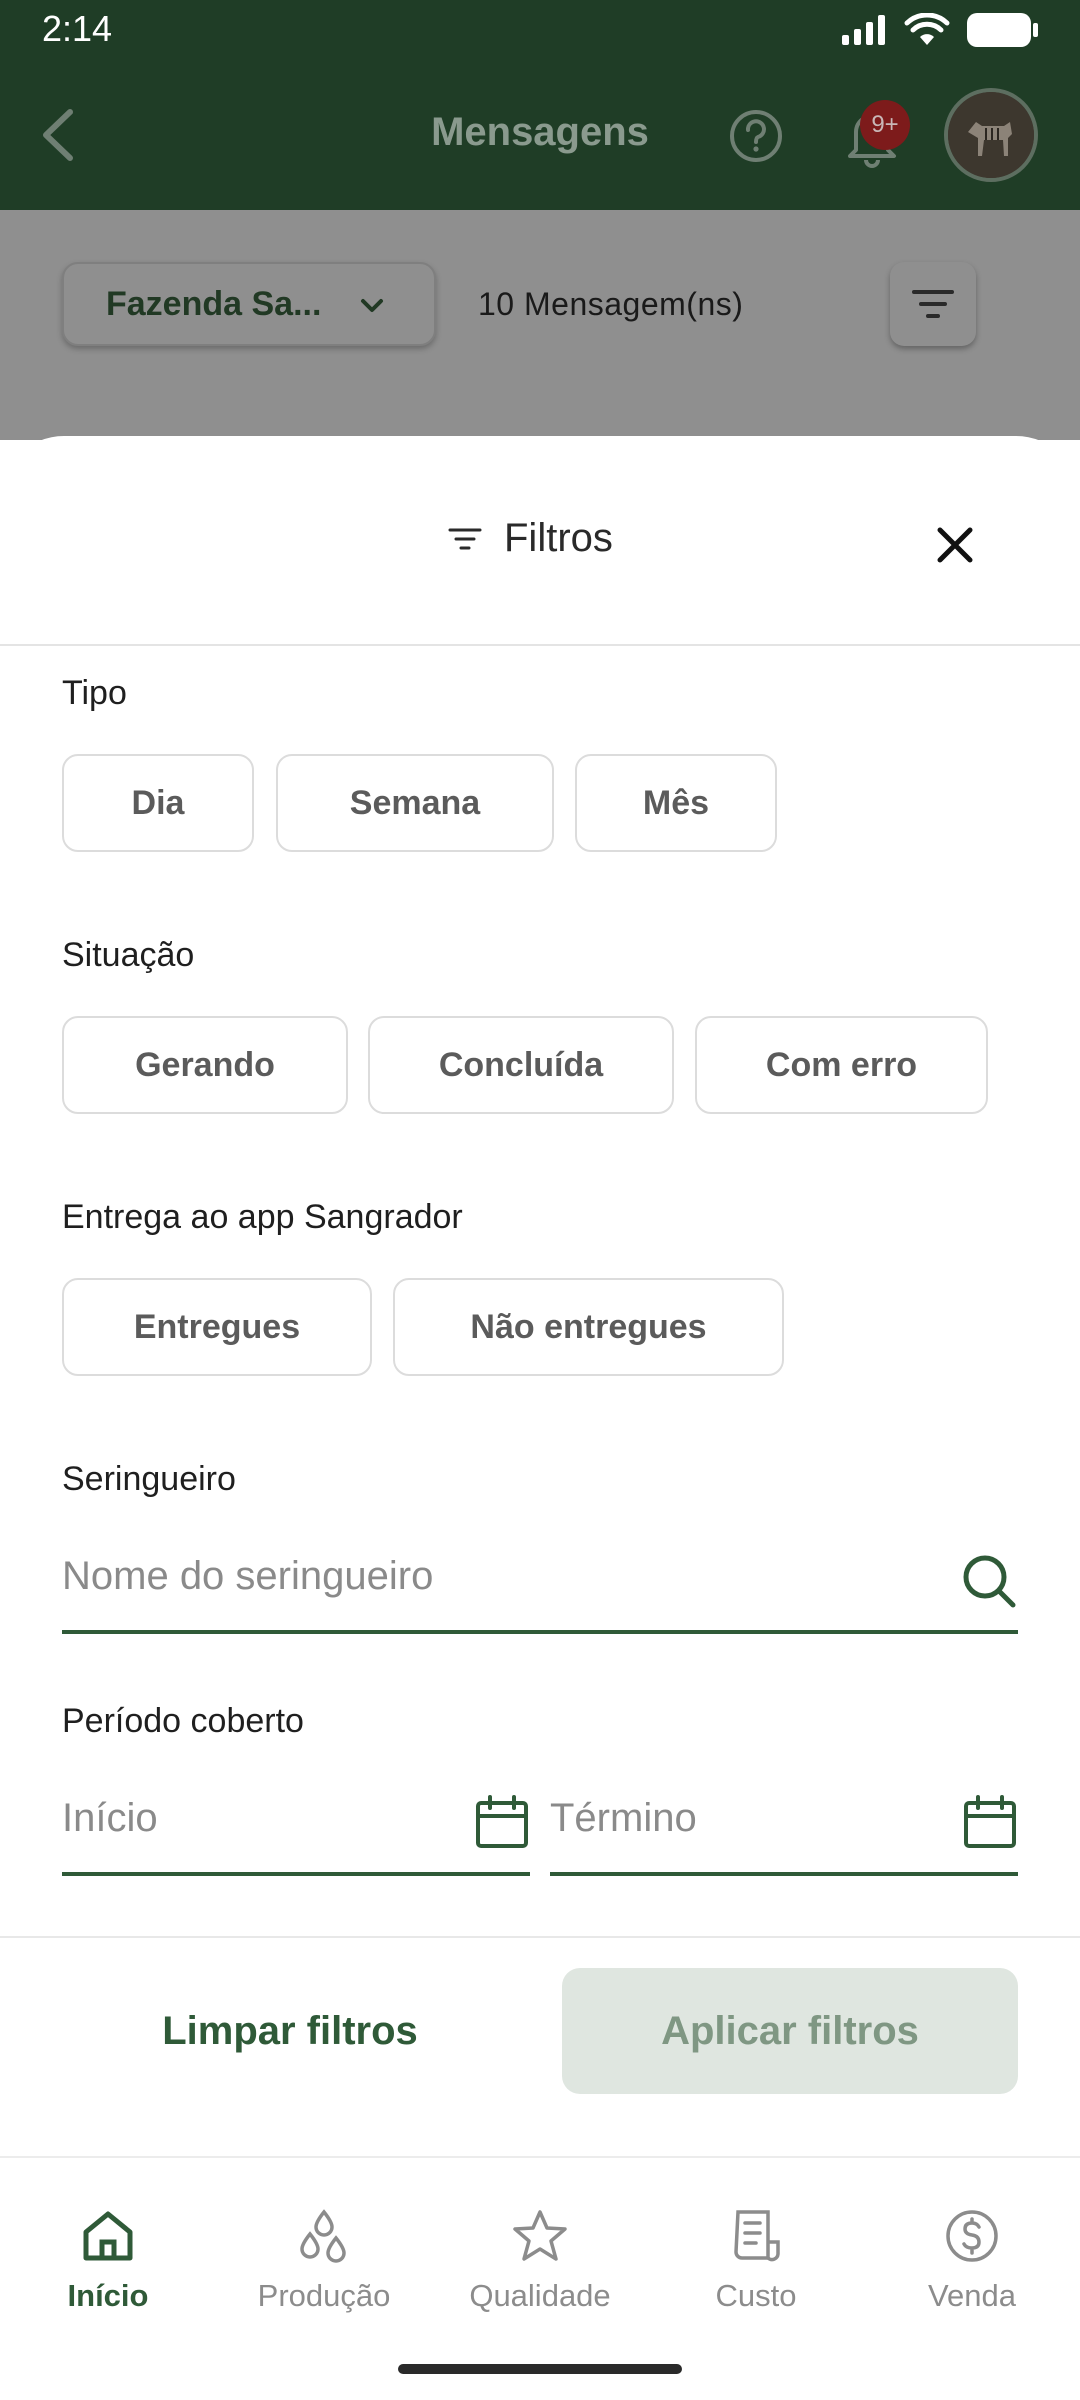  Describe the element at coordinates (290, 2031) in the screenshot. I see `clear-filters-button: Limpar filtros` at that location.